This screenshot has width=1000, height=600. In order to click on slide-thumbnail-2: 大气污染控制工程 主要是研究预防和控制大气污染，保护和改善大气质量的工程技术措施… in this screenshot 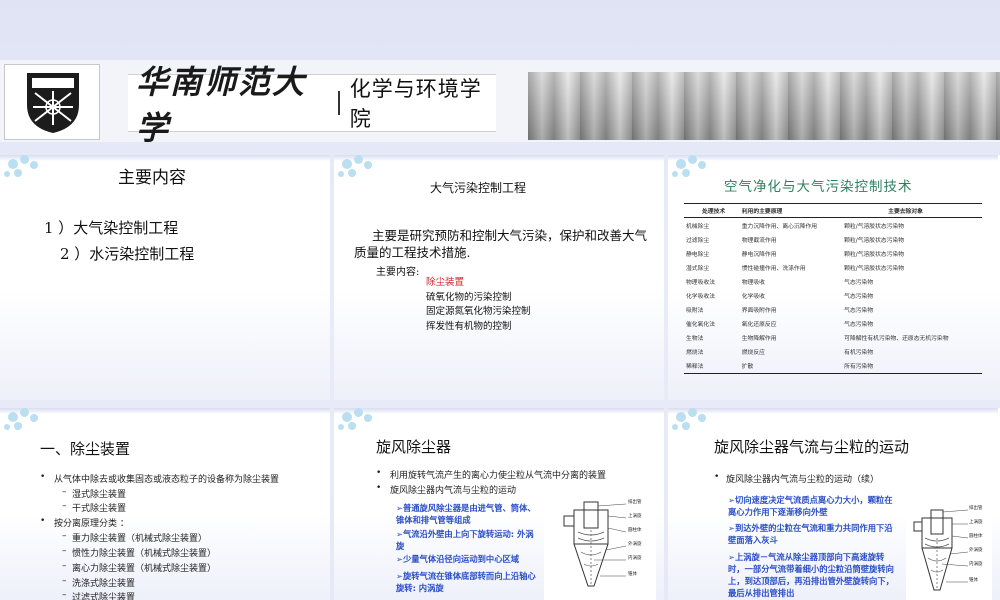, I will do `click(499, 277)`.